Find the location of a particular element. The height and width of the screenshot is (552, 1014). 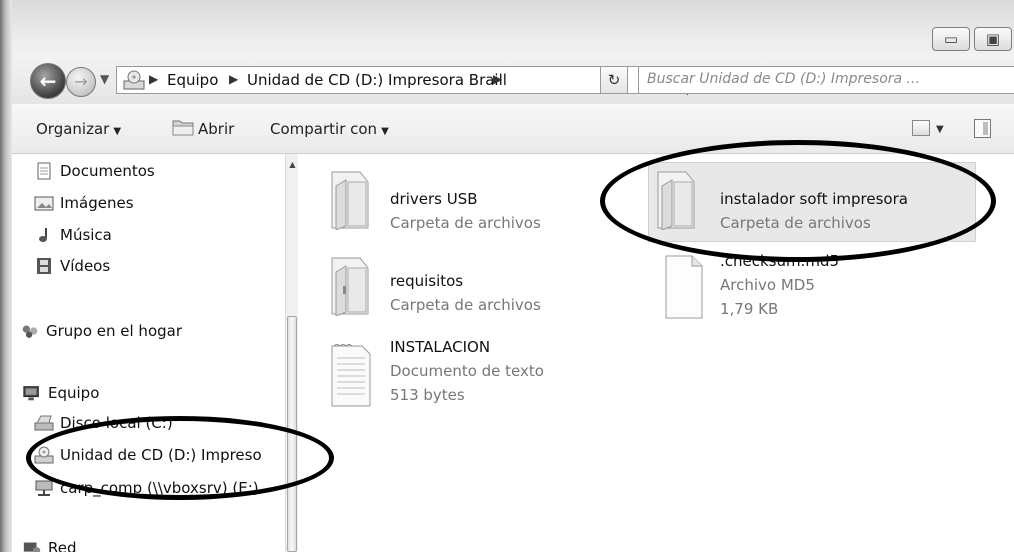

document-icon is located at coordinates (44, 171).